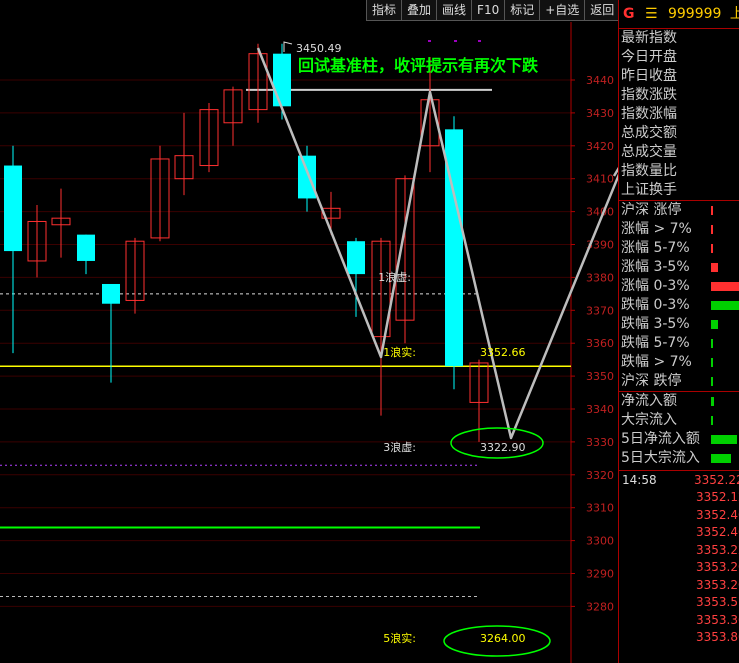 The height and width of the screenshot is (663, 739). I want to click on stat-label: 大宗流入, so click(649, 420).